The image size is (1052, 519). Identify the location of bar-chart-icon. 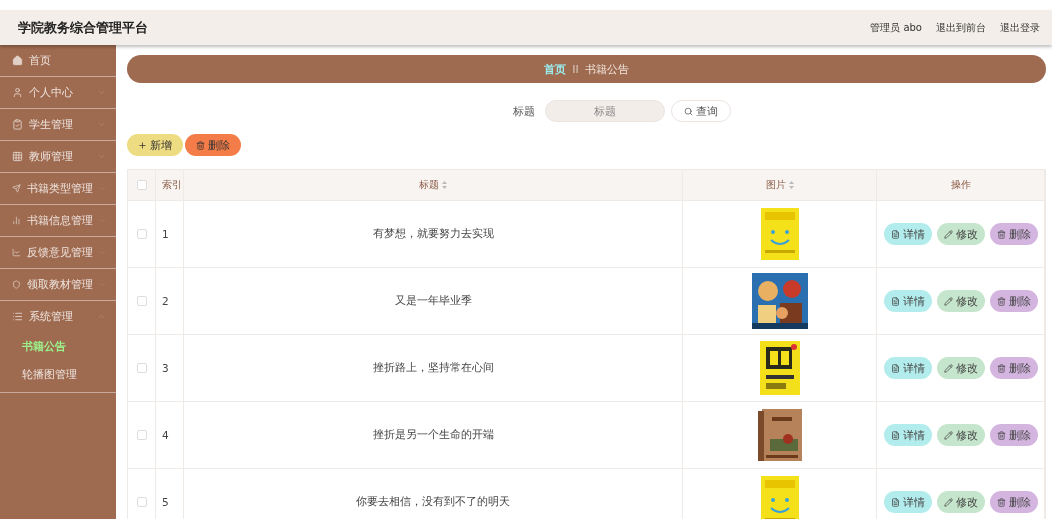
(16, 220).